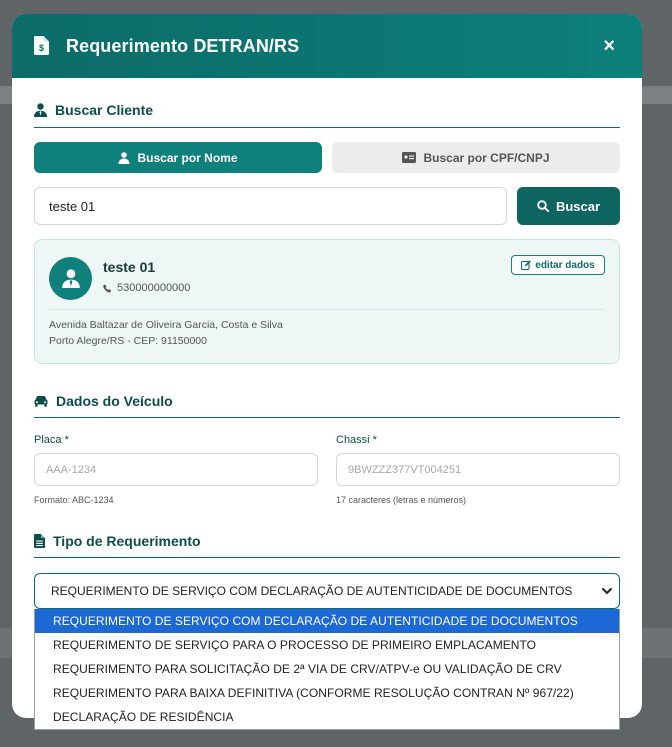 This screenshot has width=672, height=747. I want to click on tab-search-by-name: Buscar por Nome, so click(178, 157).